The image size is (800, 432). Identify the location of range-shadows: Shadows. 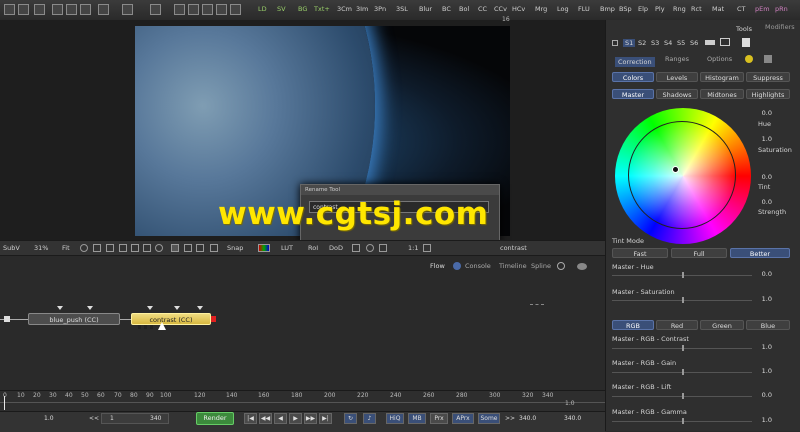
(677, 94).